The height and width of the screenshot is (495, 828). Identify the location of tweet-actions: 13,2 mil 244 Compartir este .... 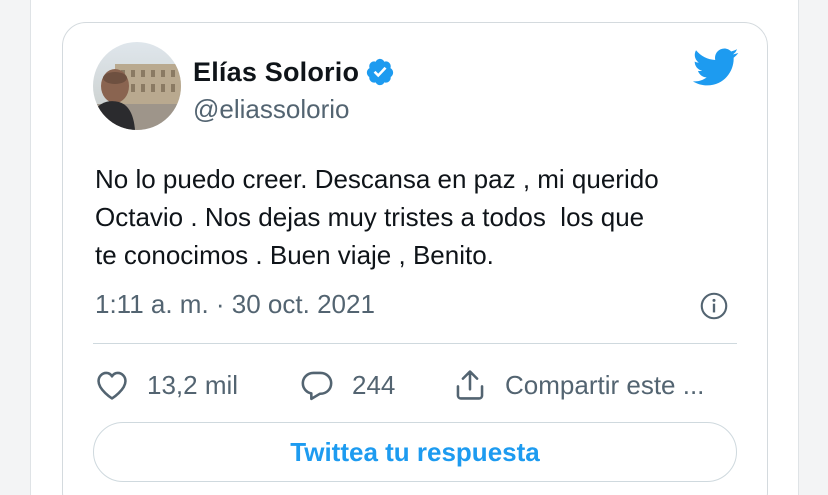
(420, 385).